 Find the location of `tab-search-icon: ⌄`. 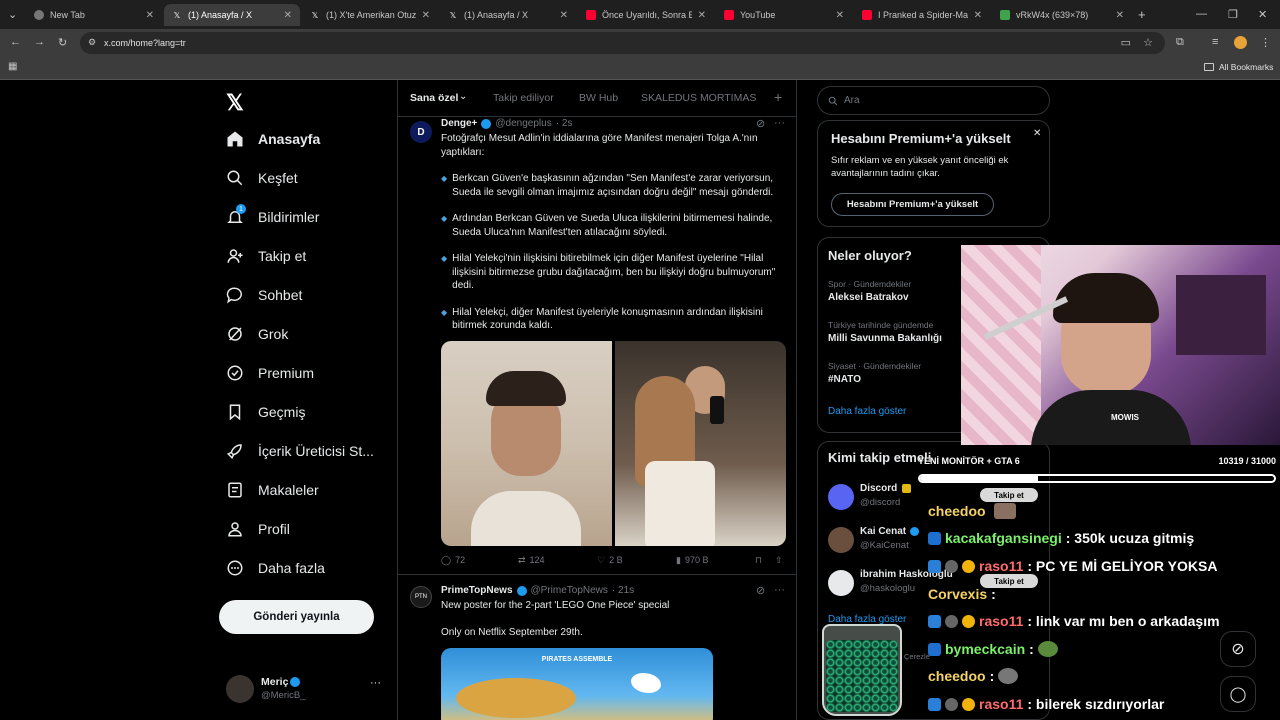

tab-search-icon: ⌄ is located at coordinates (12, 14).